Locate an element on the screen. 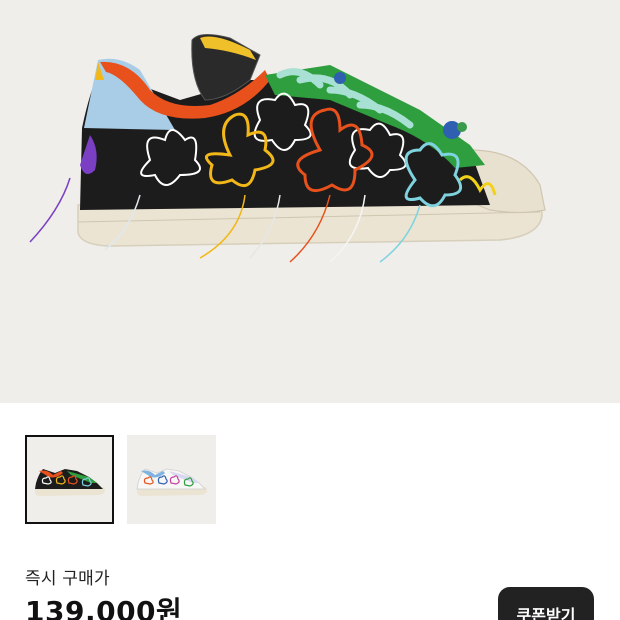 This screenshot has width=620, height=620. thumbnail-white-sneaker-image is located at coordinates (171, 482).